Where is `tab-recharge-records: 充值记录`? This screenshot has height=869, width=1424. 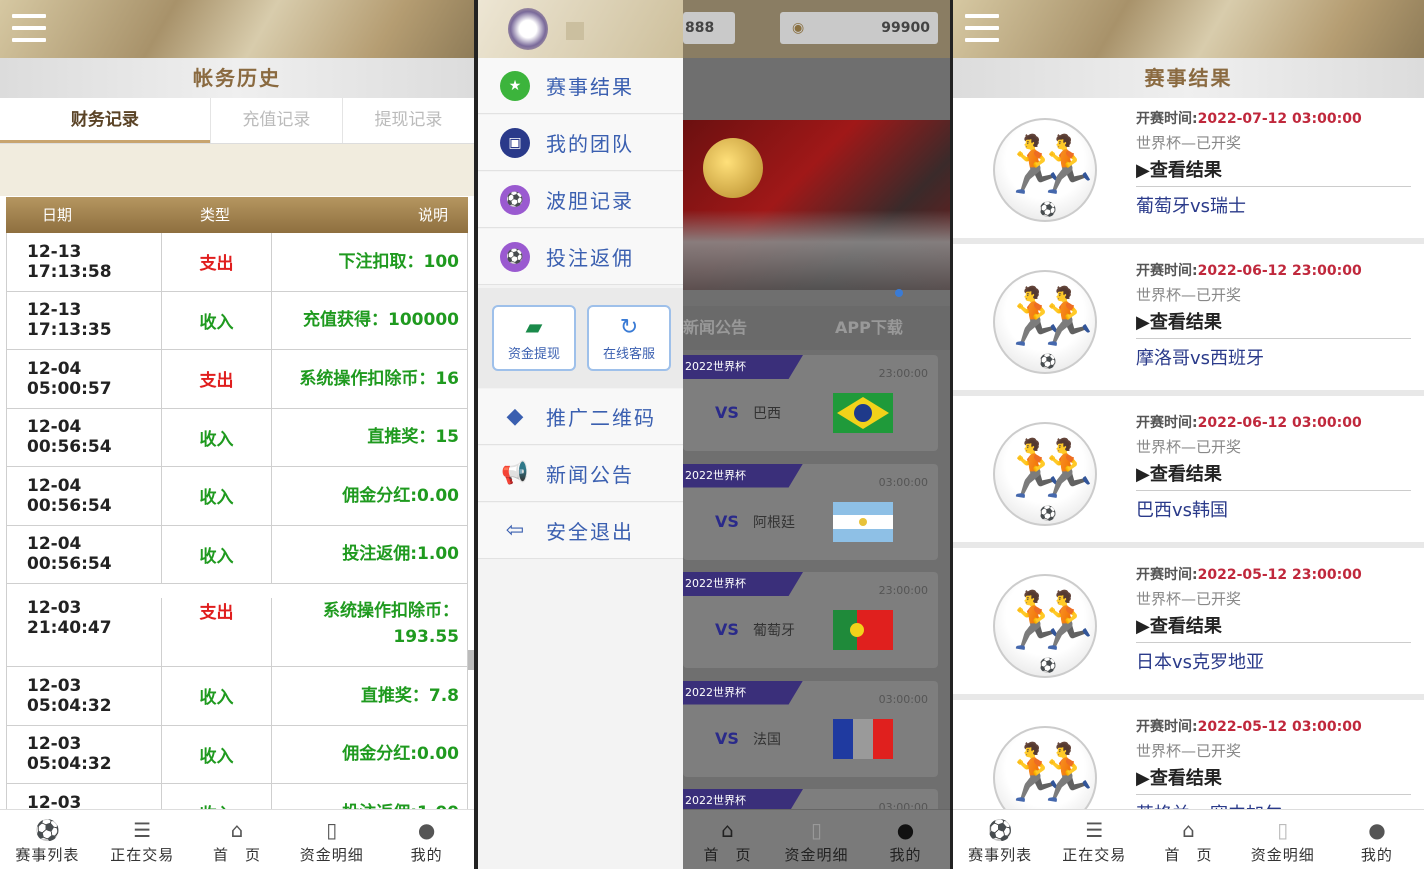
tab-recharge-records: 充值记录 is located at coordinates (275, 120).